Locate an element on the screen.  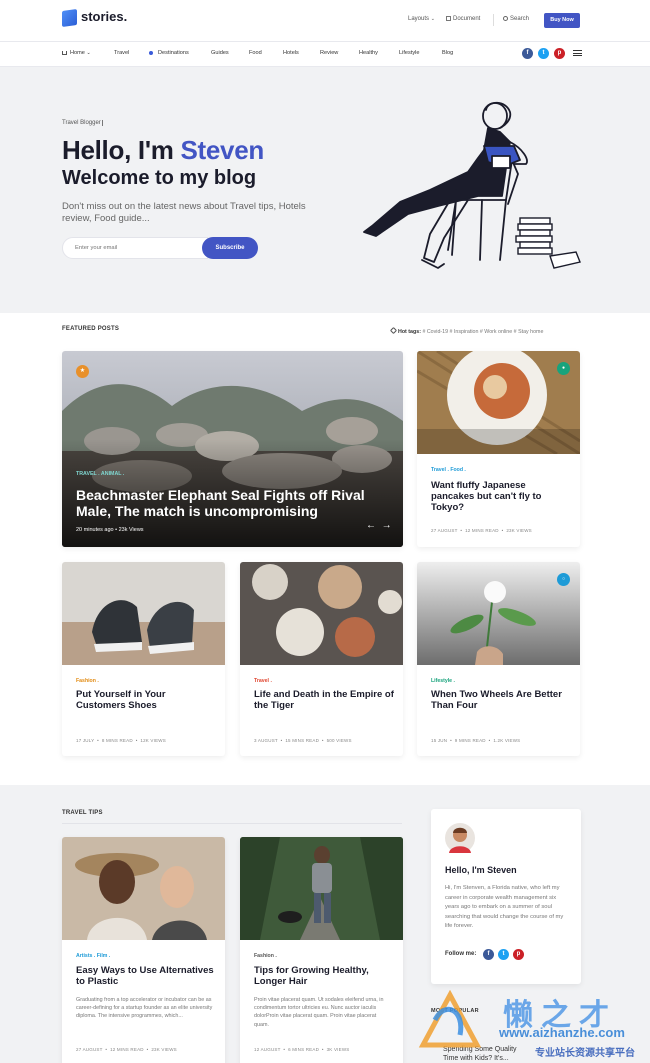
post-read-time: 6 MINS READ is located at coordinates (304, 1049).